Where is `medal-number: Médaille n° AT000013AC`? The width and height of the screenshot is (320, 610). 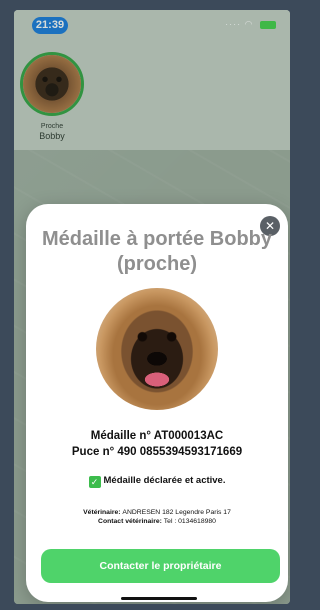
medal-number: Médaille n° AT000013AC is located at coordinates (157, 436).